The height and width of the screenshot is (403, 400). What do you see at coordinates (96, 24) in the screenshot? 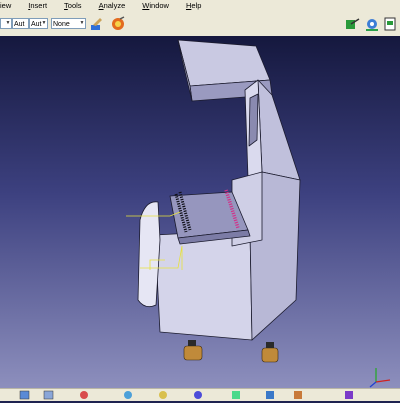
I see `paint-brush-icon` at bounding box center [96, 24].